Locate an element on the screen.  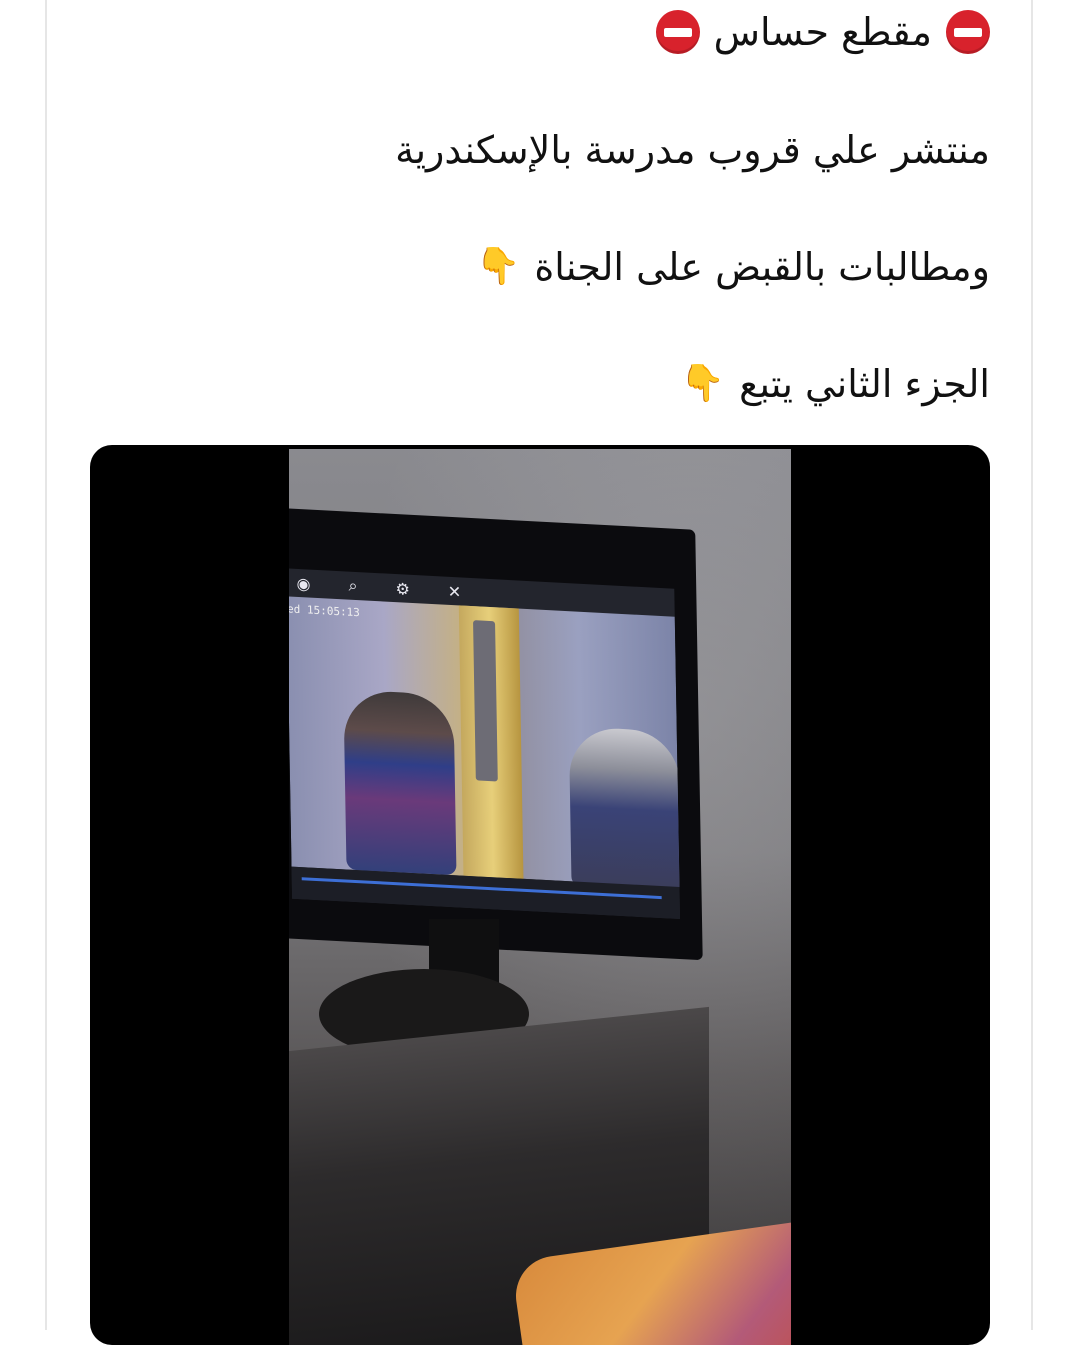
cctv-feed is located at coordinates (485, 744).